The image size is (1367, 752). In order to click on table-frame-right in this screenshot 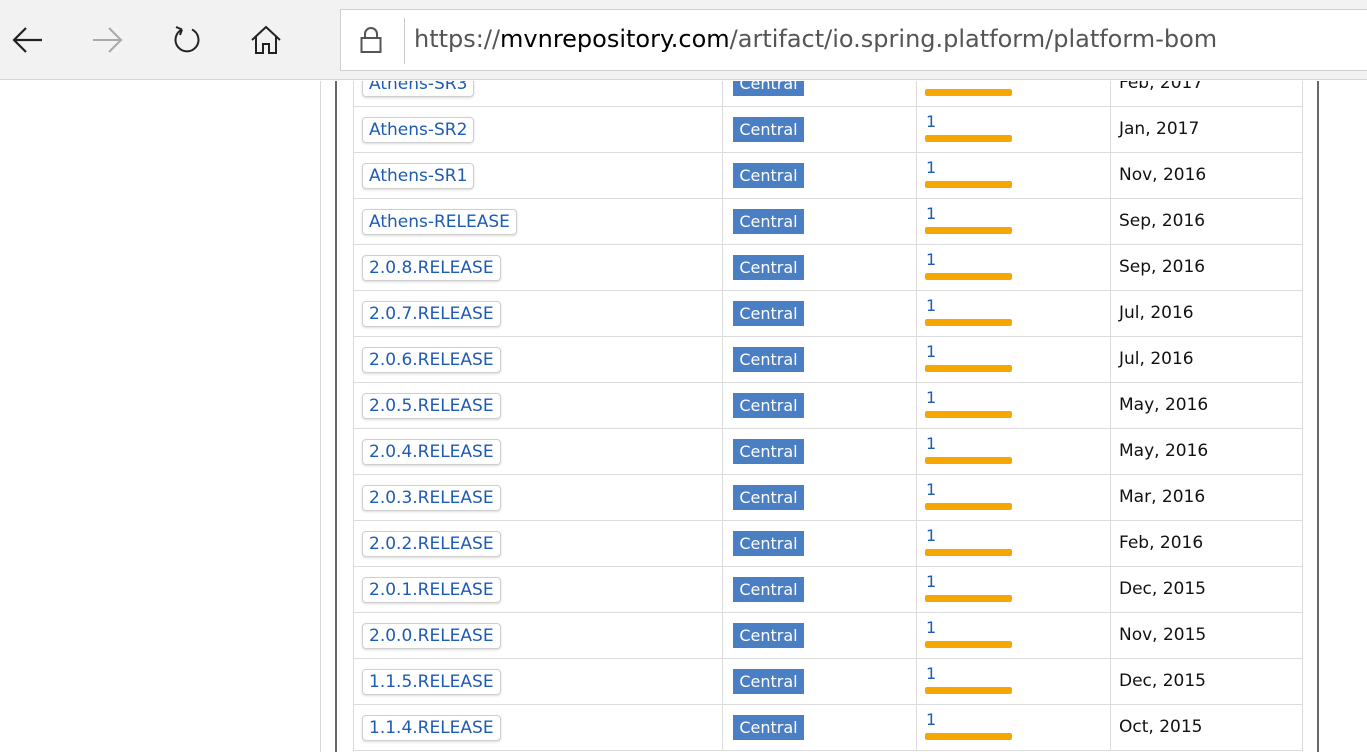, I will do `click(1318, 416)`.